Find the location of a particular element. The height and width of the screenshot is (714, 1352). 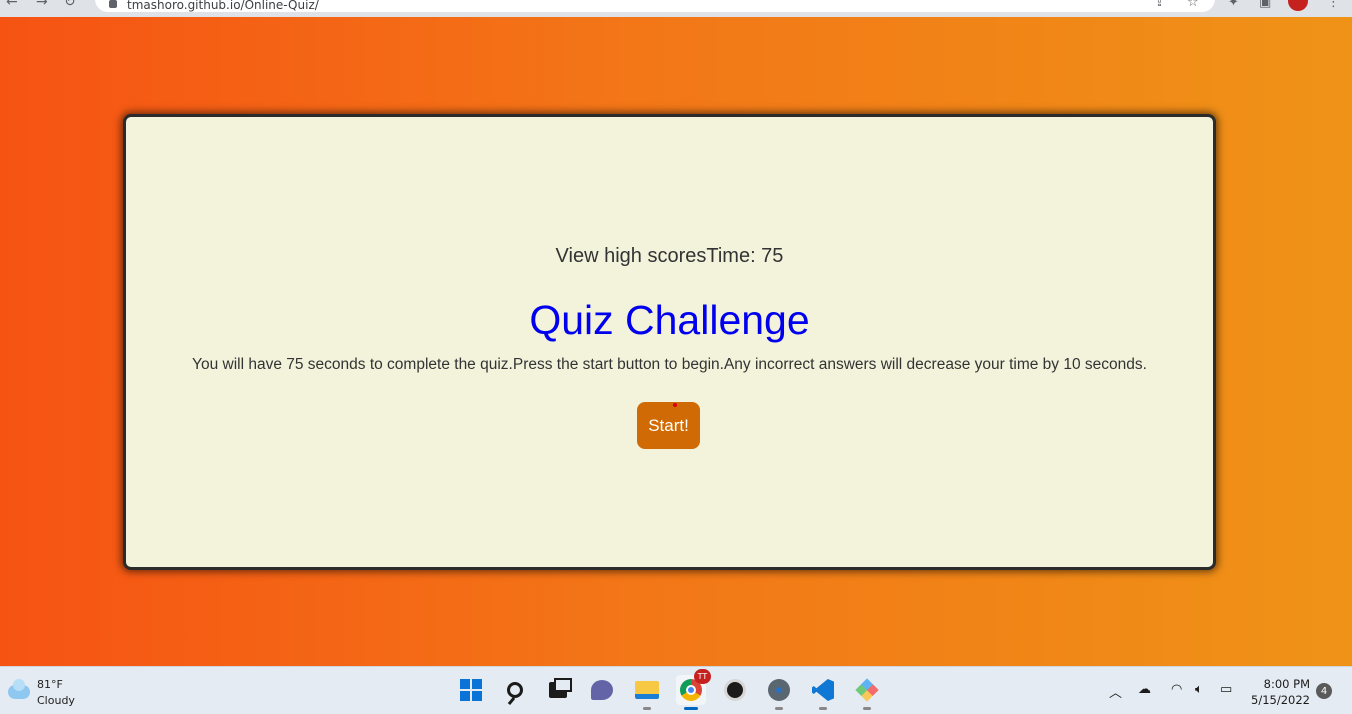

file-explorer-button is located at coordinates (647, 692).